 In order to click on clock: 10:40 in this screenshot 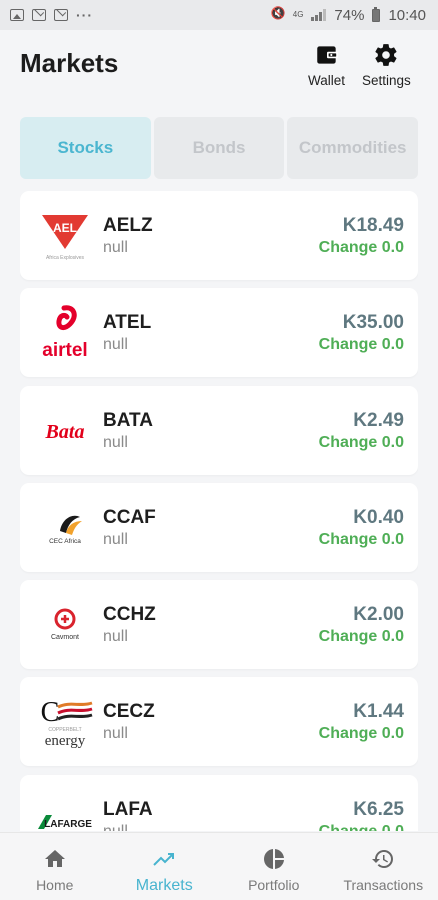, I will do `click(407, 15)`.